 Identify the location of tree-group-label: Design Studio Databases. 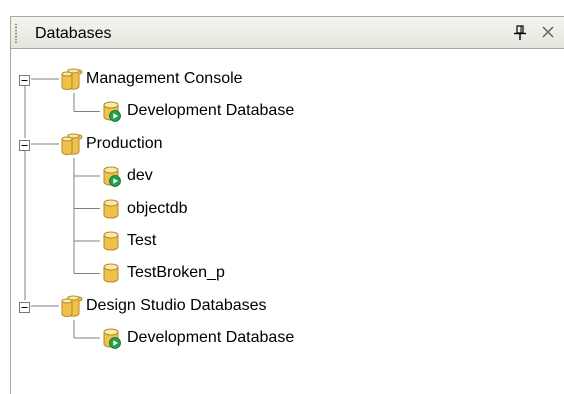
(176, 305).